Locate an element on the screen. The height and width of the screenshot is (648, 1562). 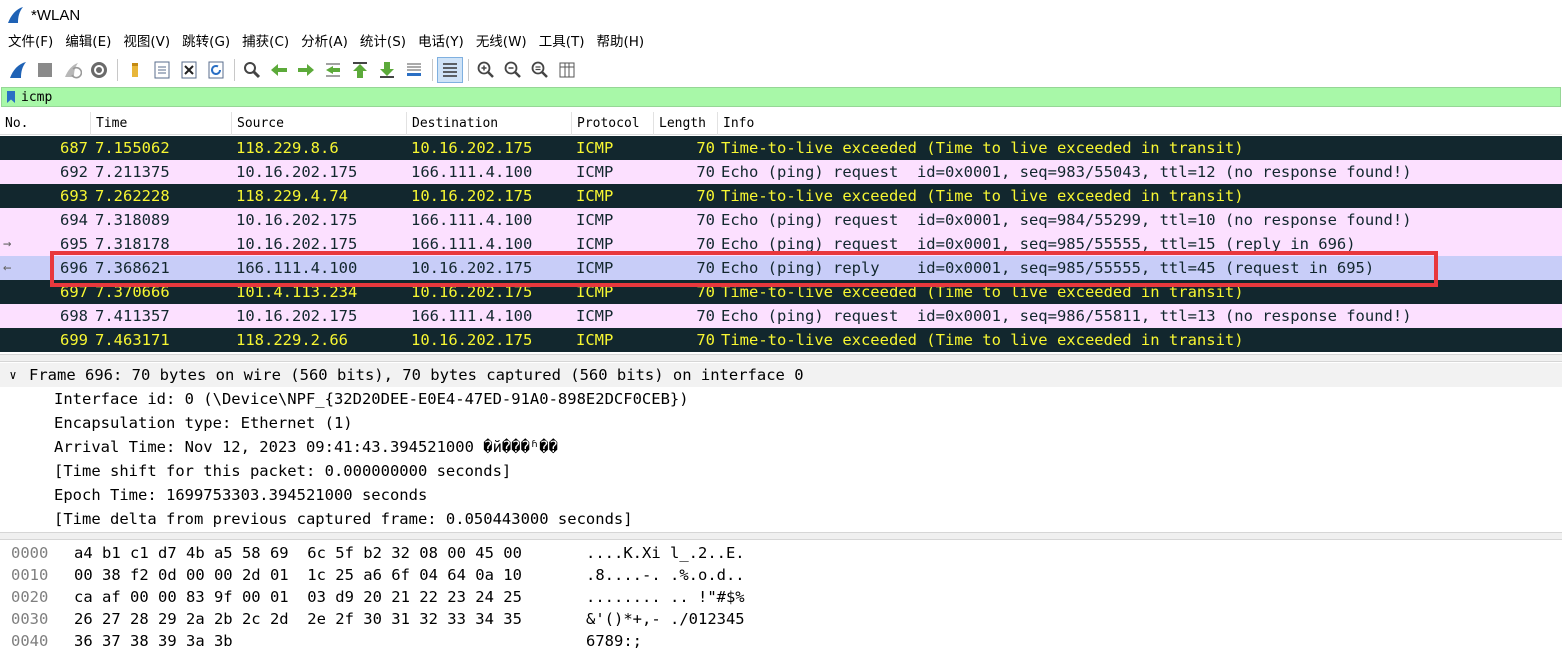
bytes-offset: 0020 is located at coordinates (30, 597).